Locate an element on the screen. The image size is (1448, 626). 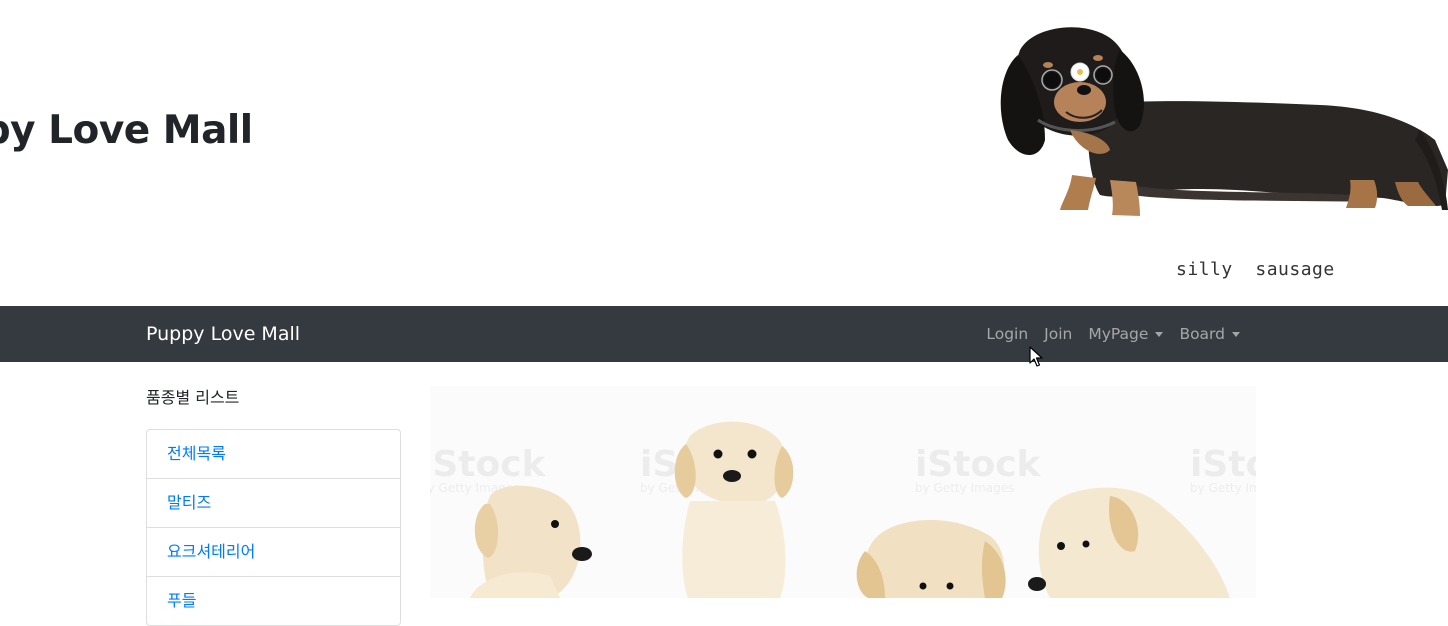
nav-board-dropdown: Board is located at coordinates (1209, 334).